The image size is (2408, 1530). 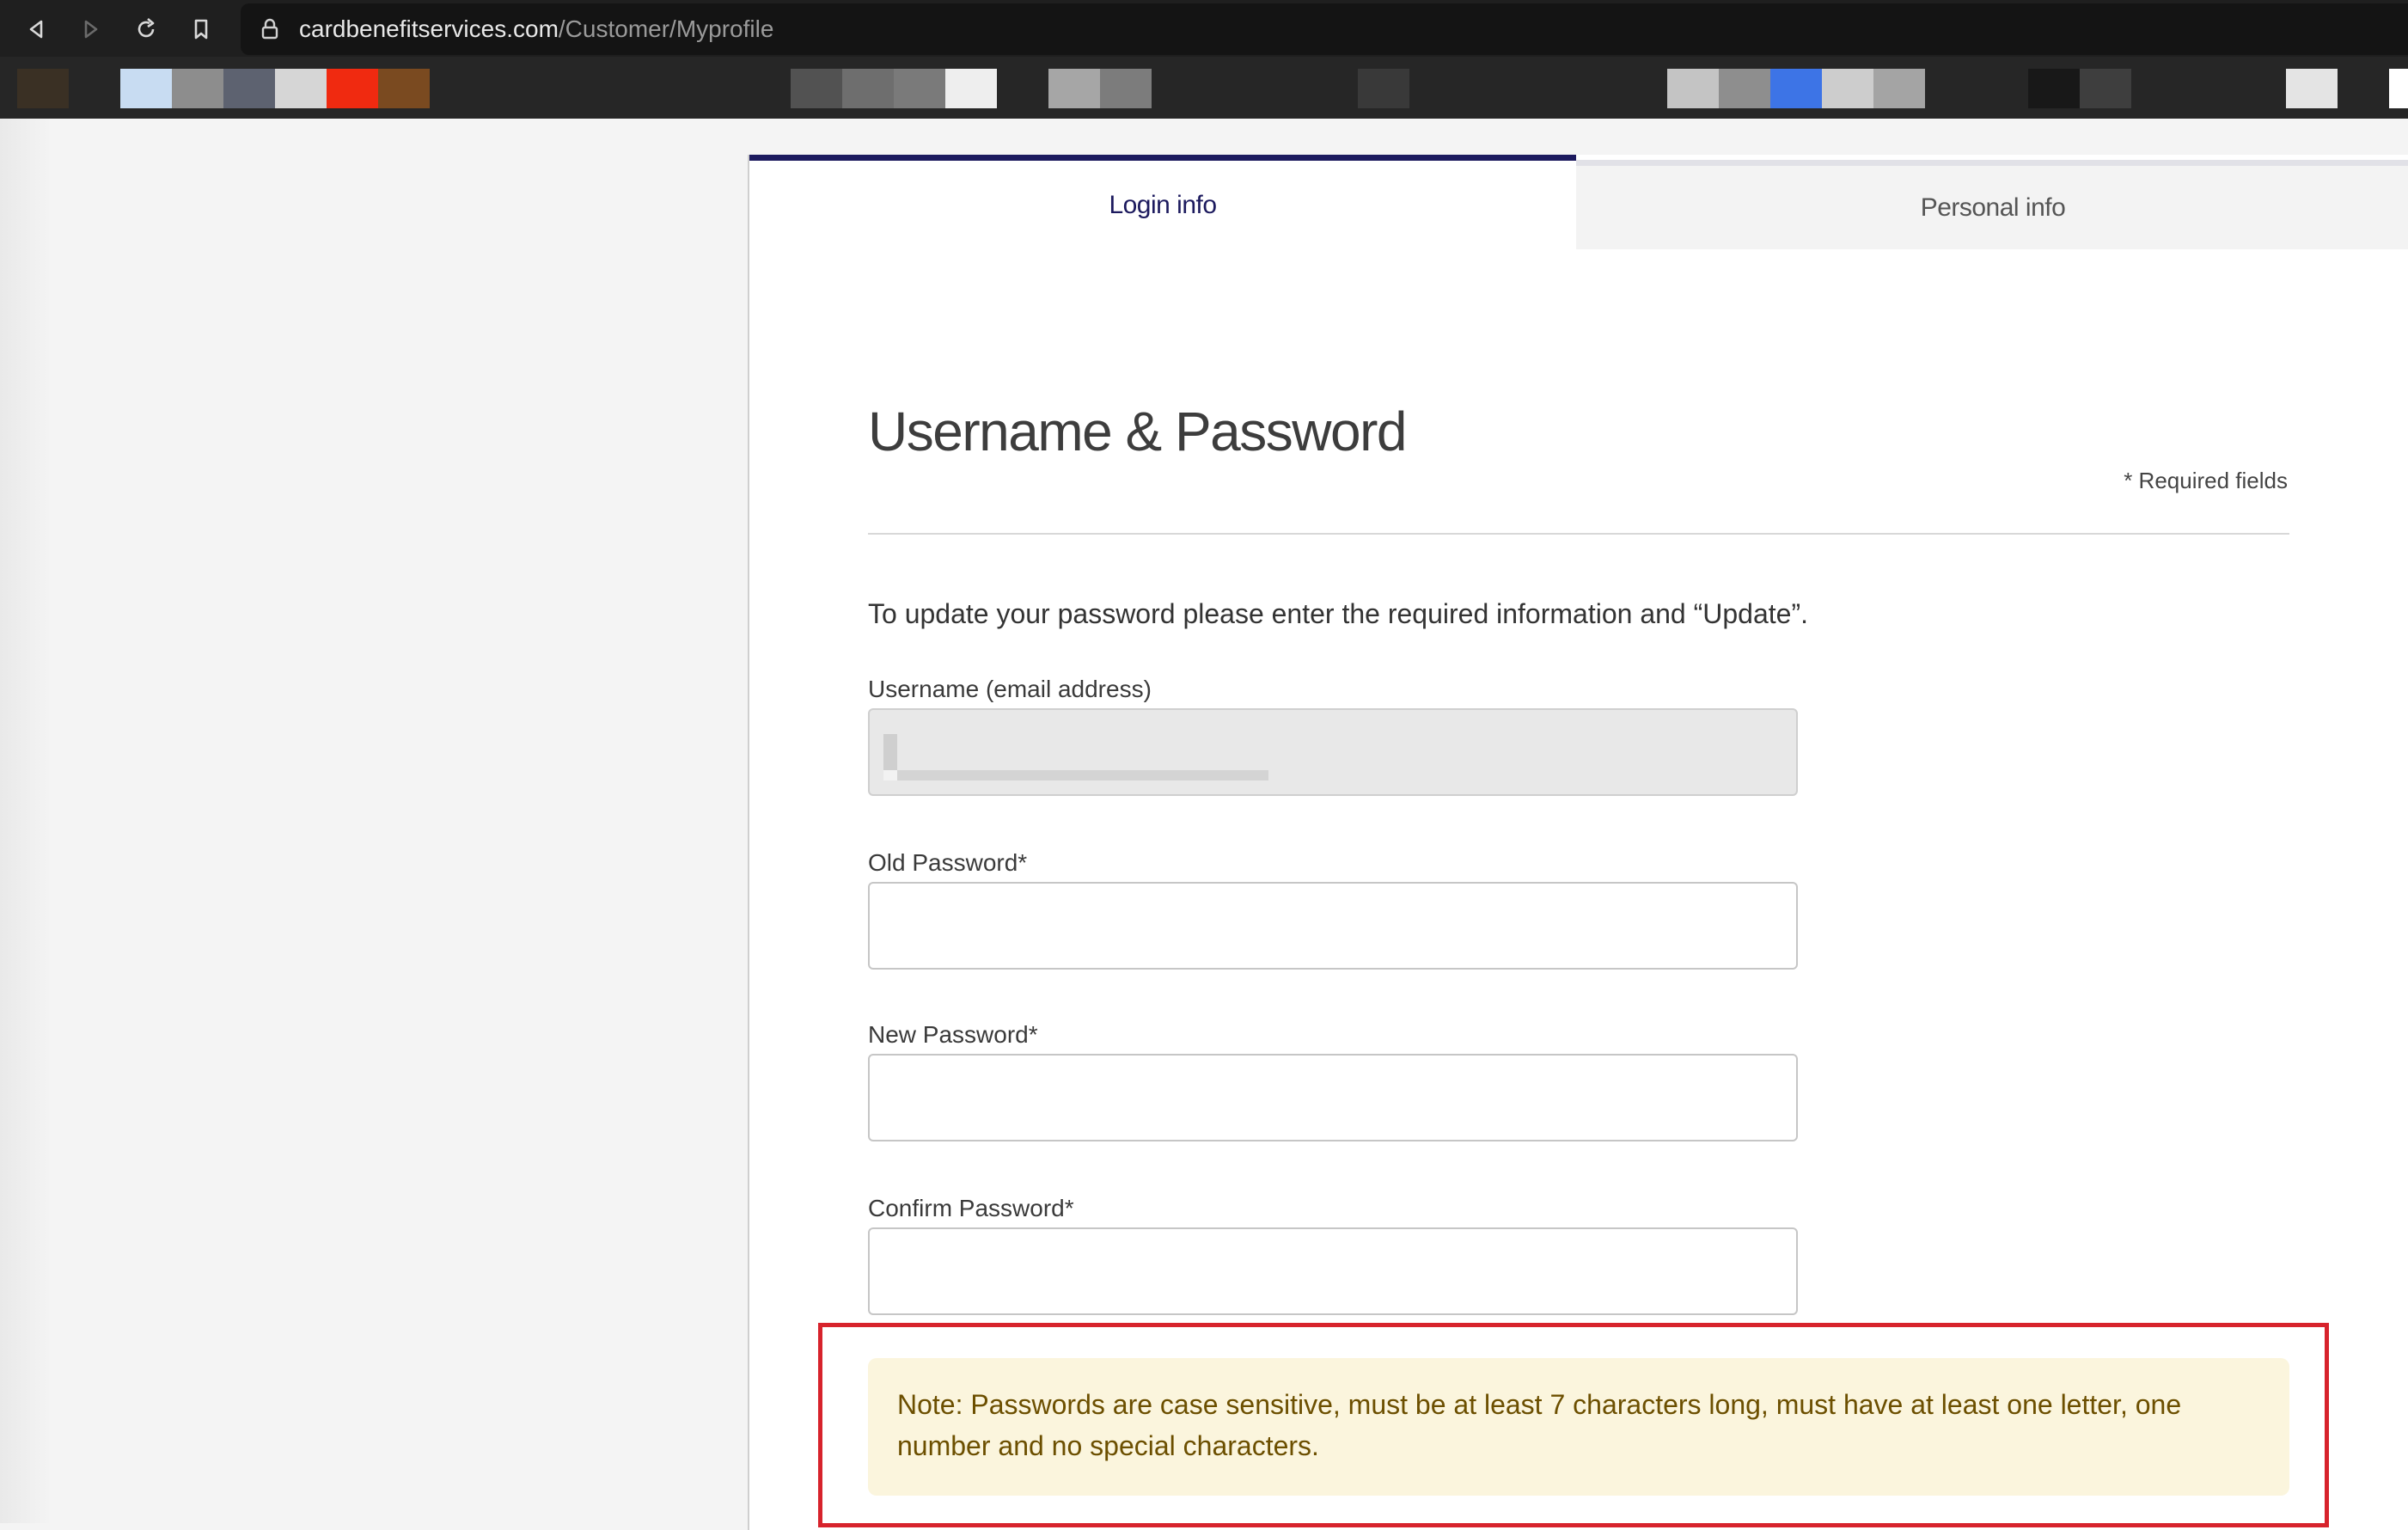 I want to click on required-fields-note: * Required fields, so click(x=2206, y=481).